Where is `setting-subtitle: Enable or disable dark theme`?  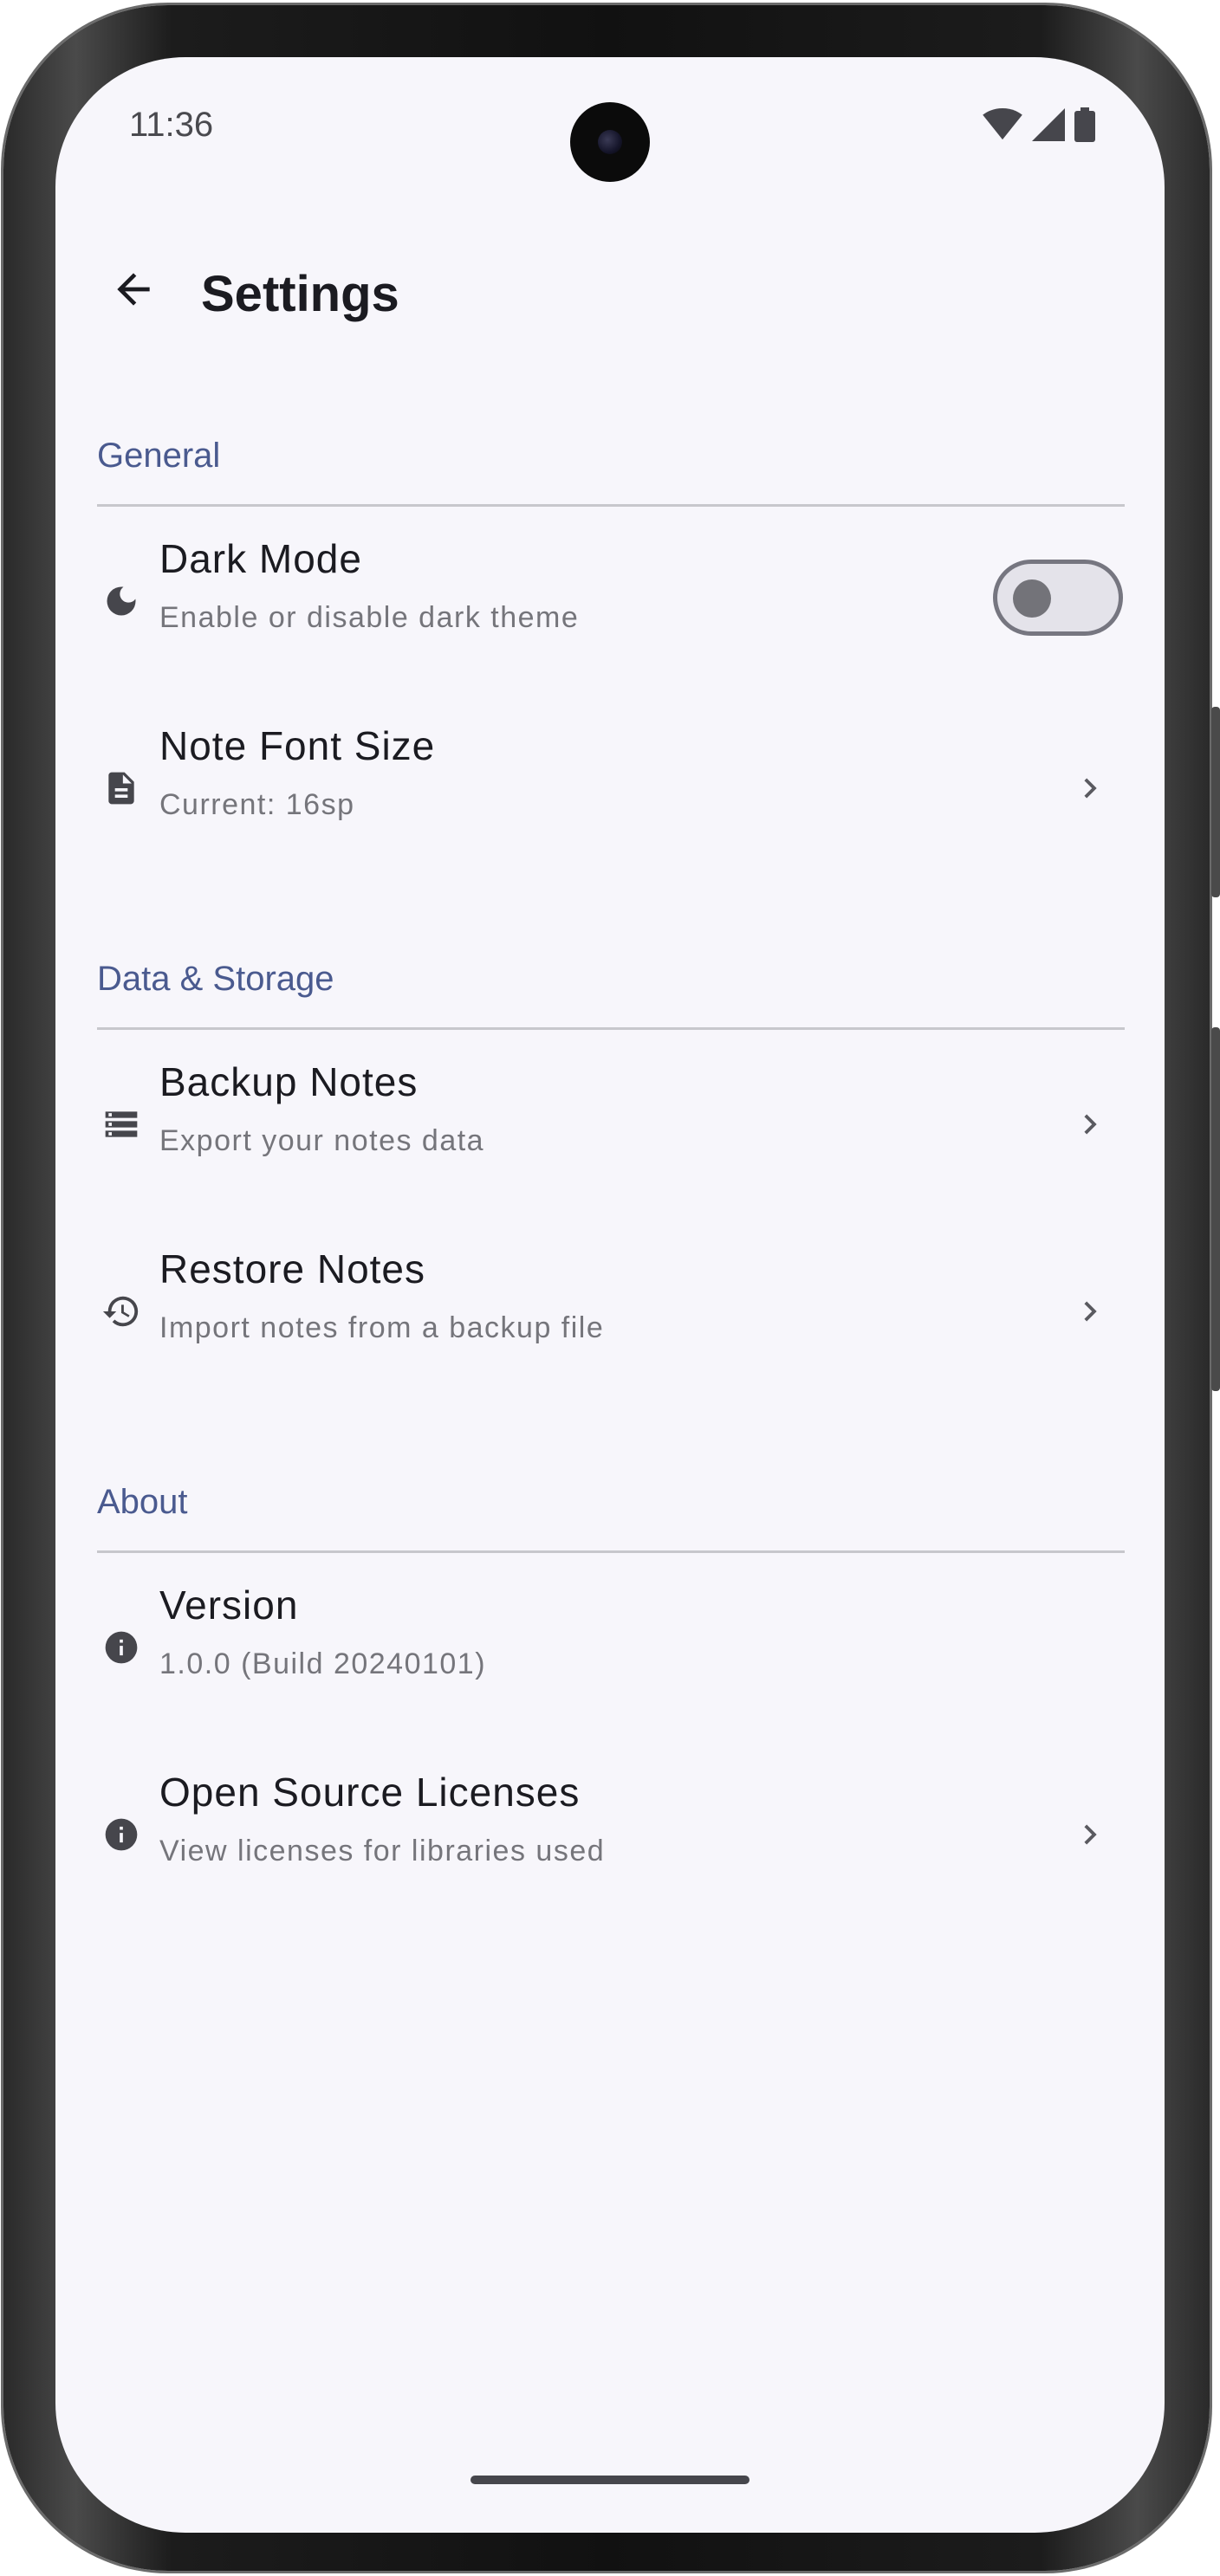
setting-subtitle: Enable or disable dark theme is located at coordinates (369, 617).